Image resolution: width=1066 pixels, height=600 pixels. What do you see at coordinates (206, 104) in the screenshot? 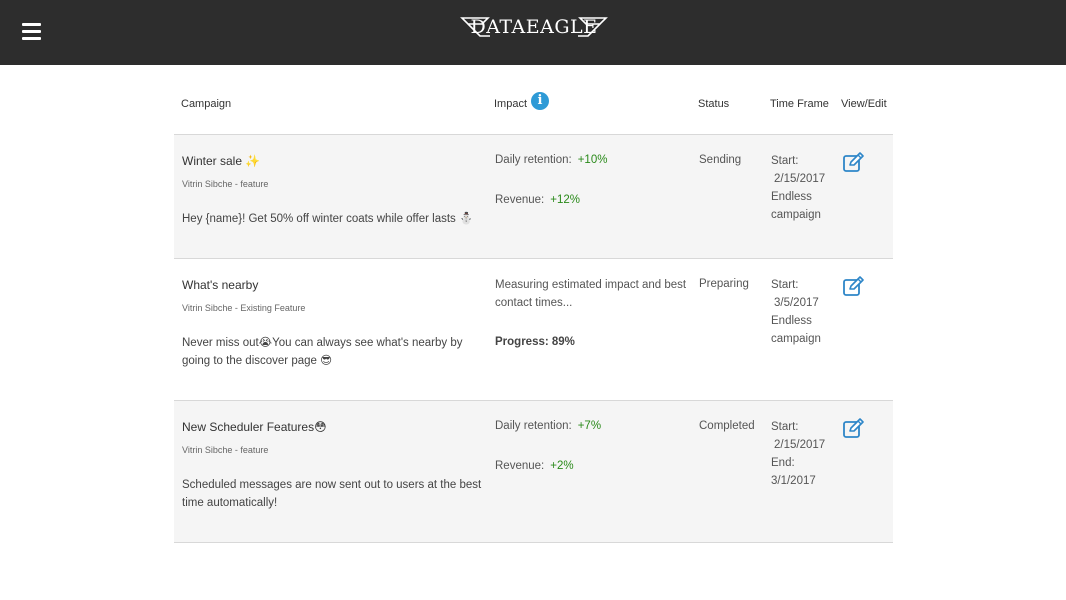
I see `column-header-campaign: Campaign` at bounding box center [206, 104].